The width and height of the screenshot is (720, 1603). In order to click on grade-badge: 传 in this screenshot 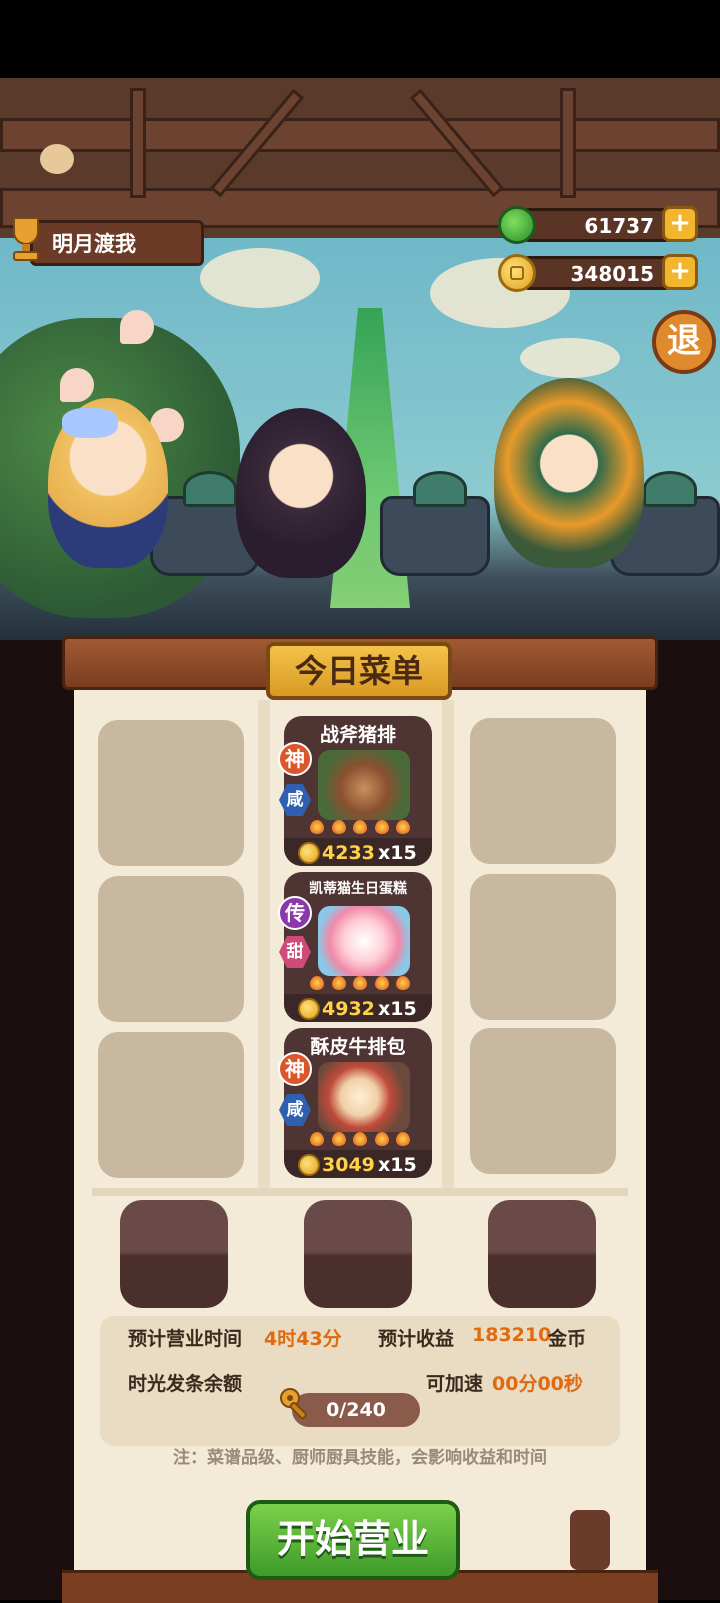, I will do `click(295, 913)`.